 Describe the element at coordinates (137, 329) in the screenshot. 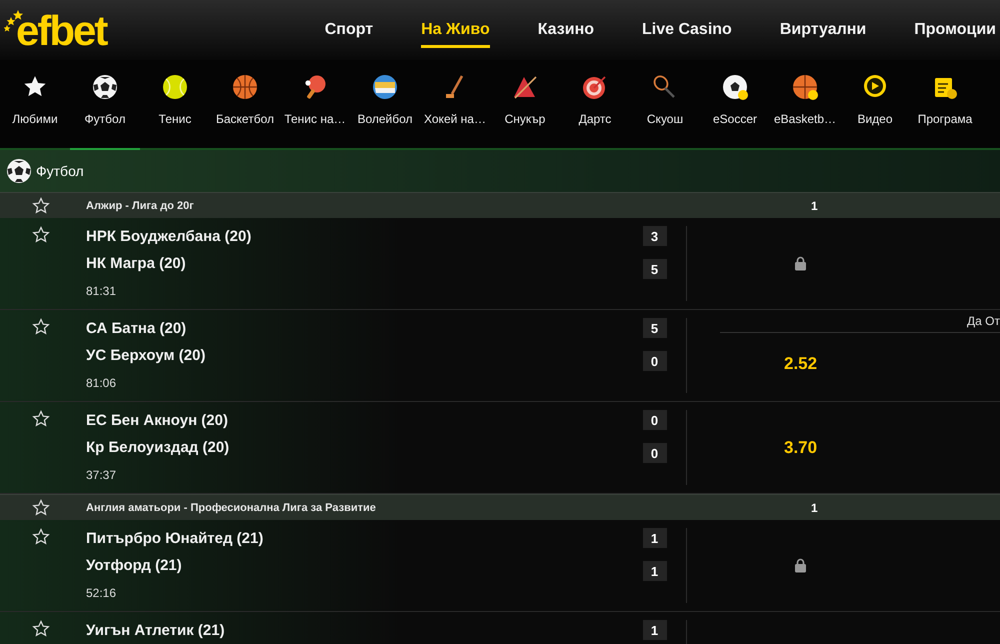

I see `team-name: СА Батна (20)` at that location.